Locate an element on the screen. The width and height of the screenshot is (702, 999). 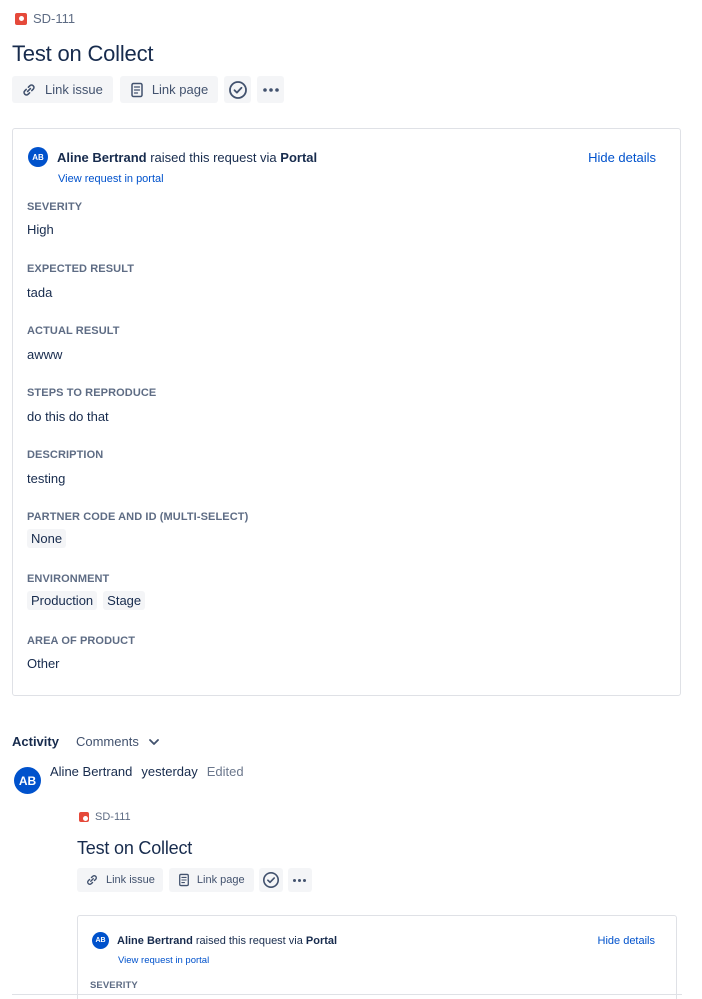
embedded-toolbar: Link issue Link page is located at coordinates (194, 880).